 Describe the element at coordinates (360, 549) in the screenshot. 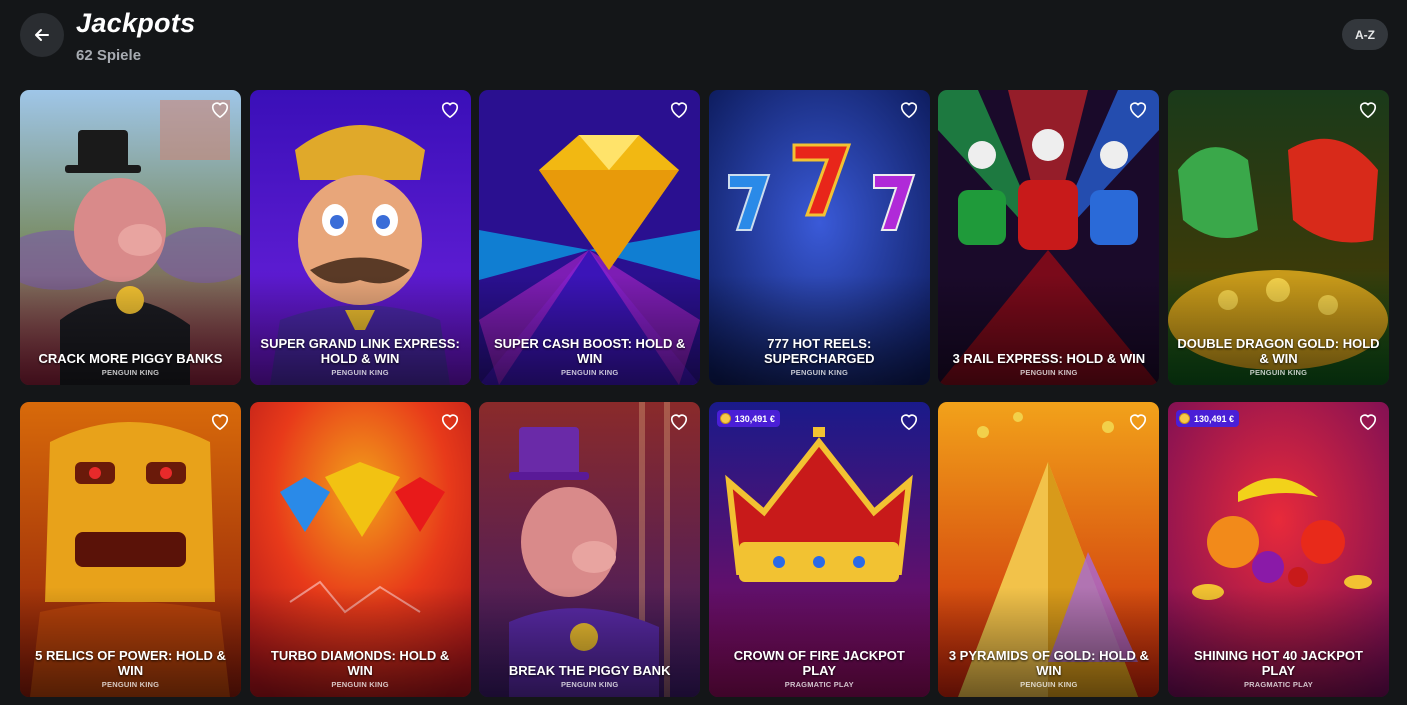

I see `game-card: TURBO DIAMONDS: HOLD & WIN PENGUIN KING` at that location.